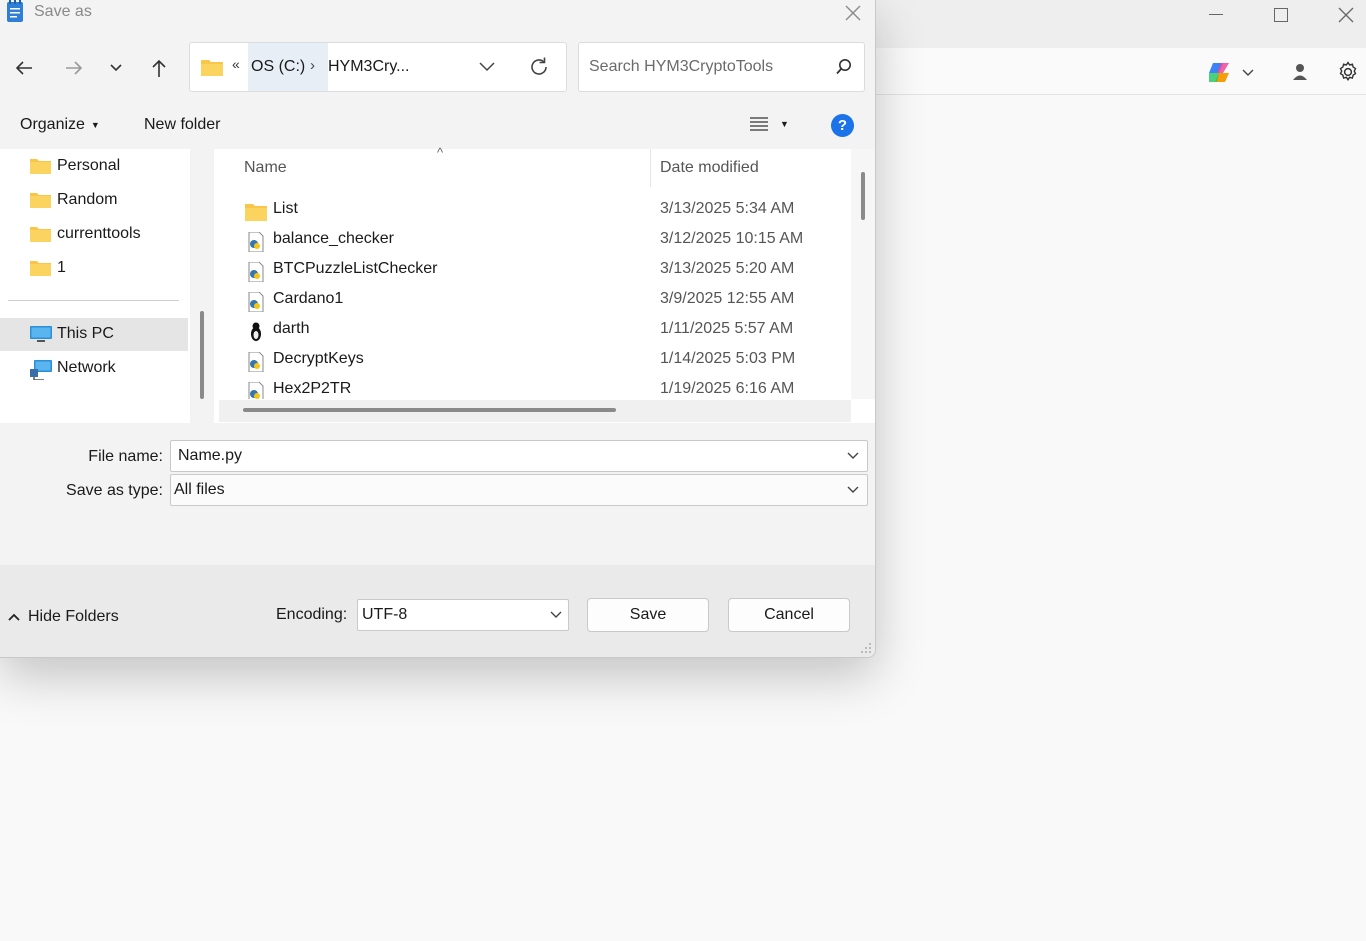 The width and height of the screenshot is (1366, 941). Describe the element at coordinates (519, 490) in the screenshot. I see `save-as-type-select: All files` at that location.